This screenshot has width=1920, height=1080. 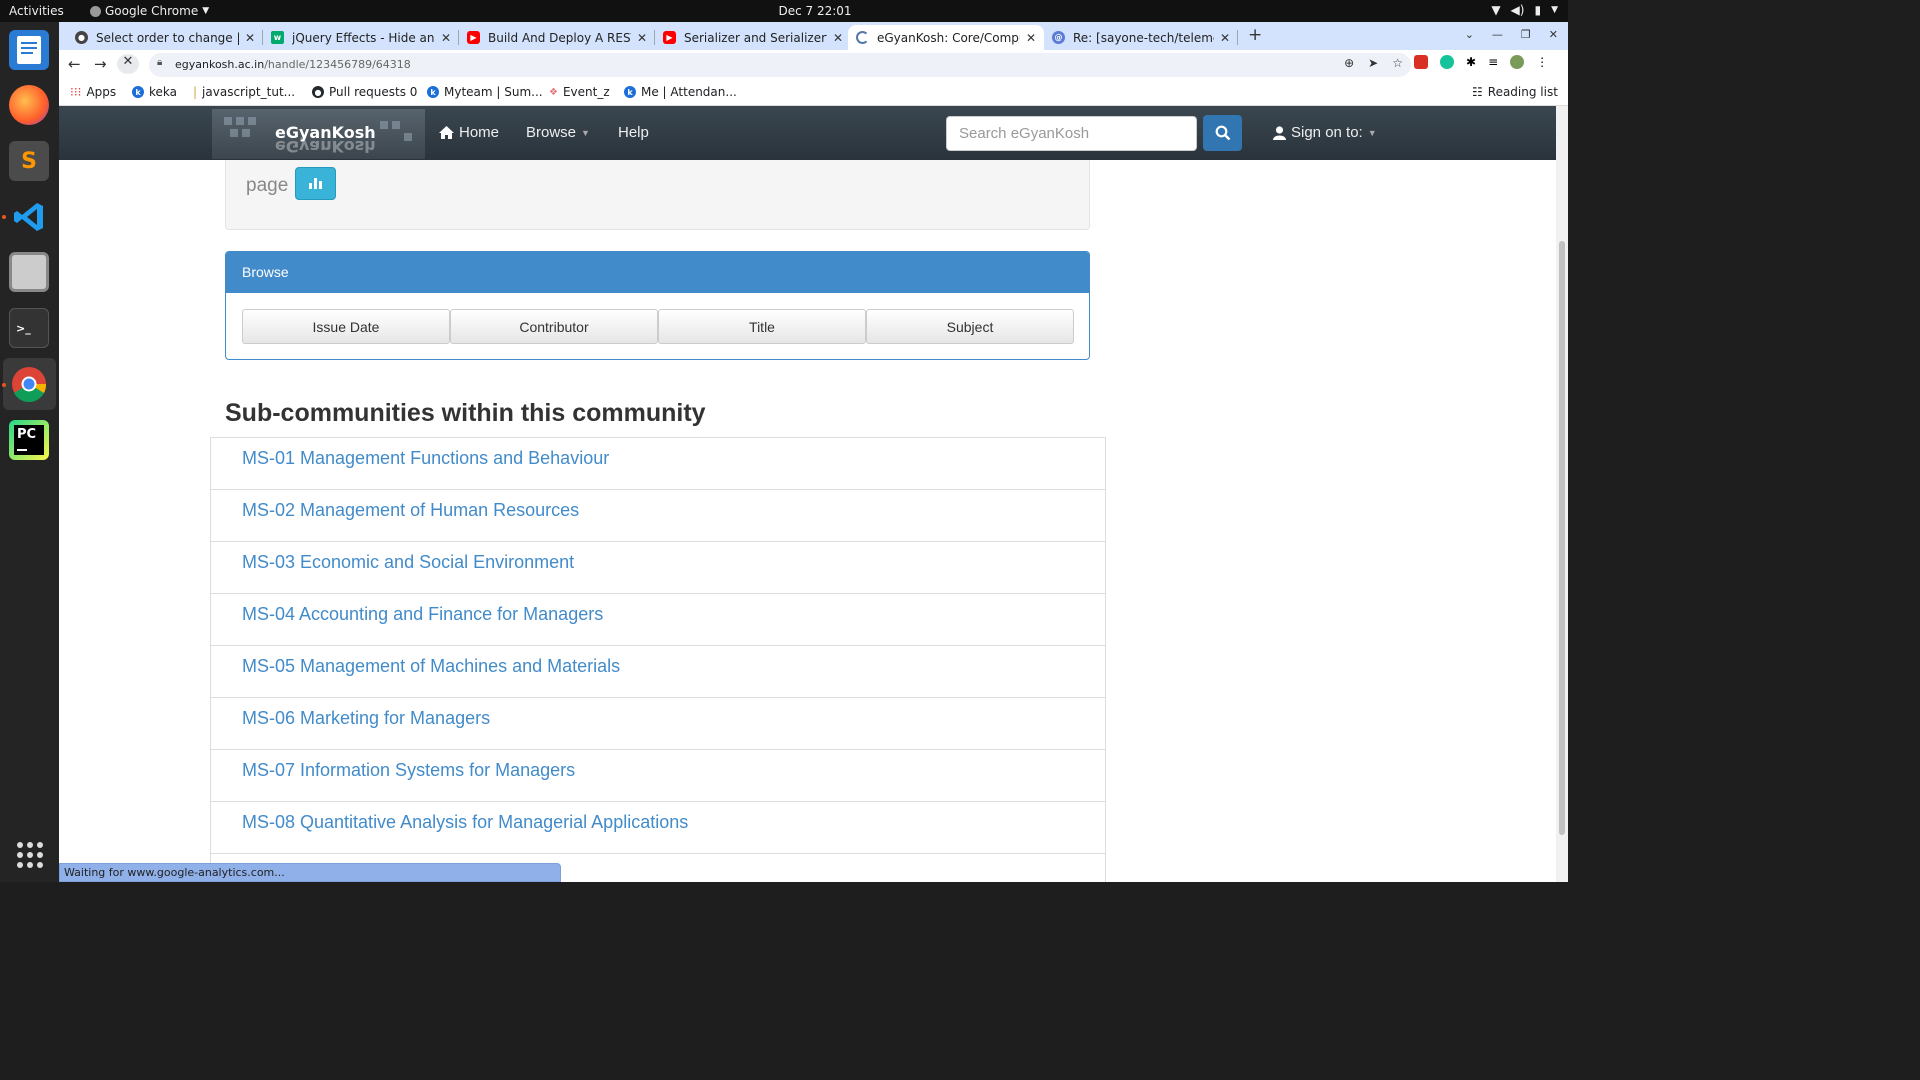 What do you see at coordinates (1447, 62) in the screenshot?
I see `grammarly-icon` at bounding box center [1447, 62].